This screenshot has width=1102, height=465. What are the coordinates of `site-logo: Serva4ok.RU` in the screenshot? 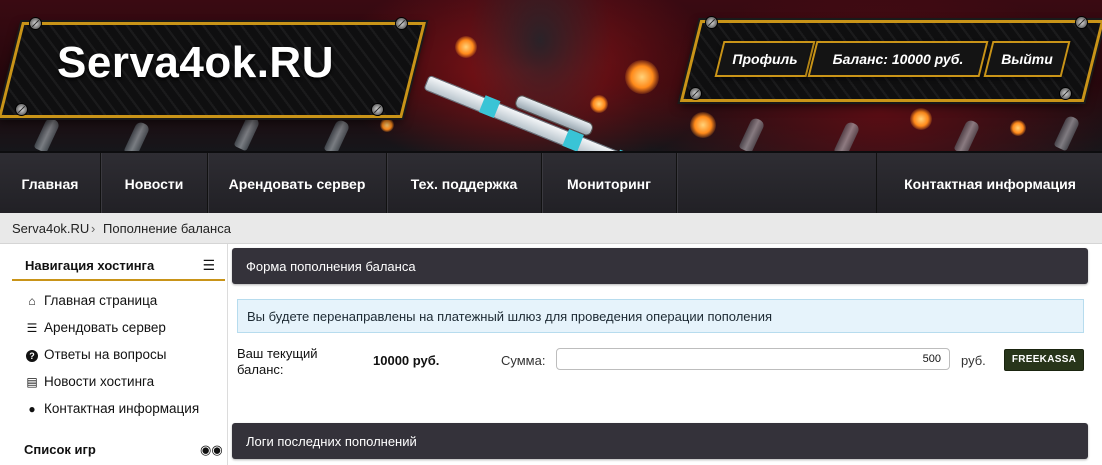 It's located at (195, 63).